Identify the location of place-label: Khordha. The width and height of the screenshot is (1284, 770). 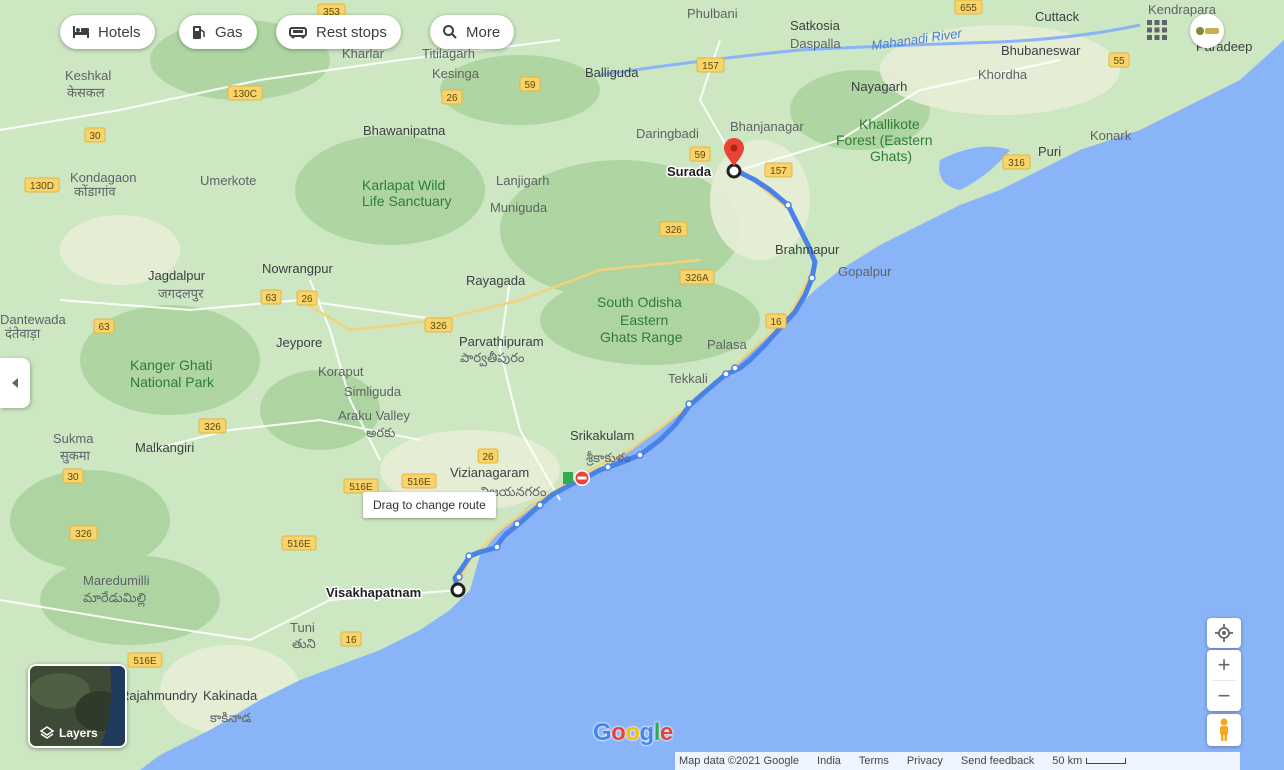
(1003, 74).